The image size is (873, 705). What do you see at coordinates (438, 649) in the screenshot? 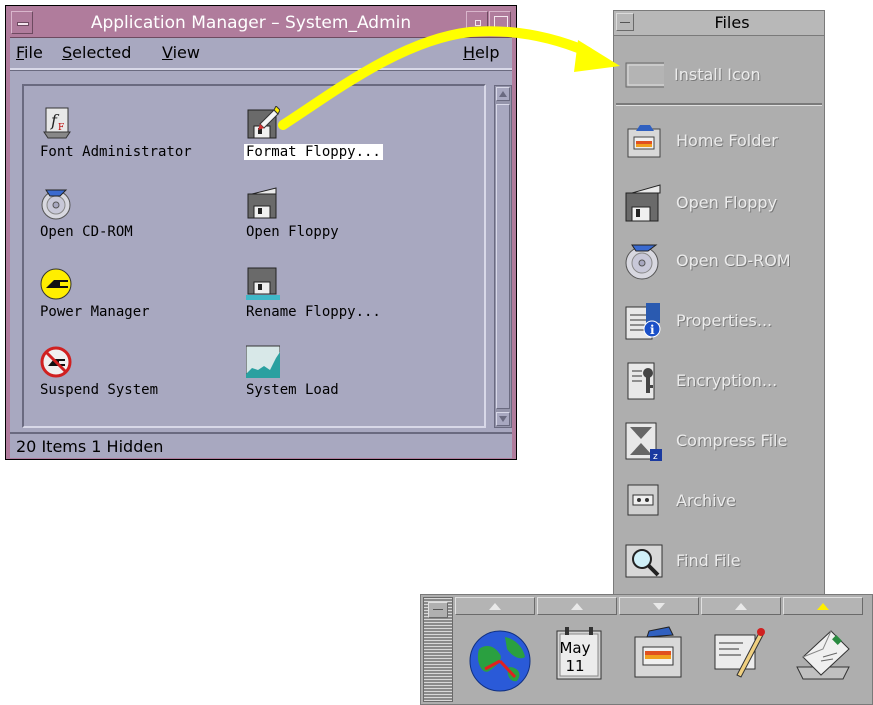
I see `front-panel-handle` at bounding box center [438, 649].